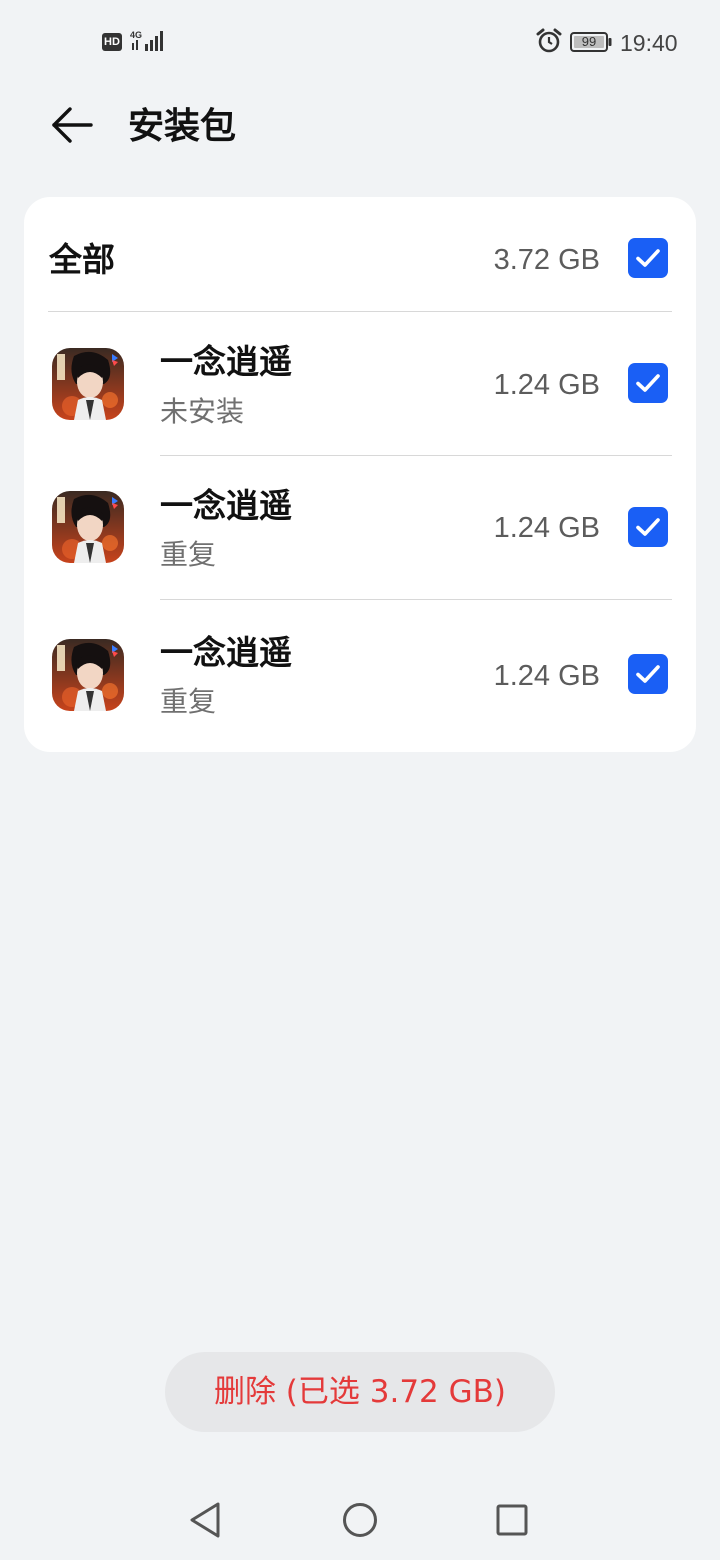 This screenshot has width=720, height=1560. What do you see at coordinates (649, 43) in the screenshot?
I see `status-time: 19:40` at bounding box center [649, 43].